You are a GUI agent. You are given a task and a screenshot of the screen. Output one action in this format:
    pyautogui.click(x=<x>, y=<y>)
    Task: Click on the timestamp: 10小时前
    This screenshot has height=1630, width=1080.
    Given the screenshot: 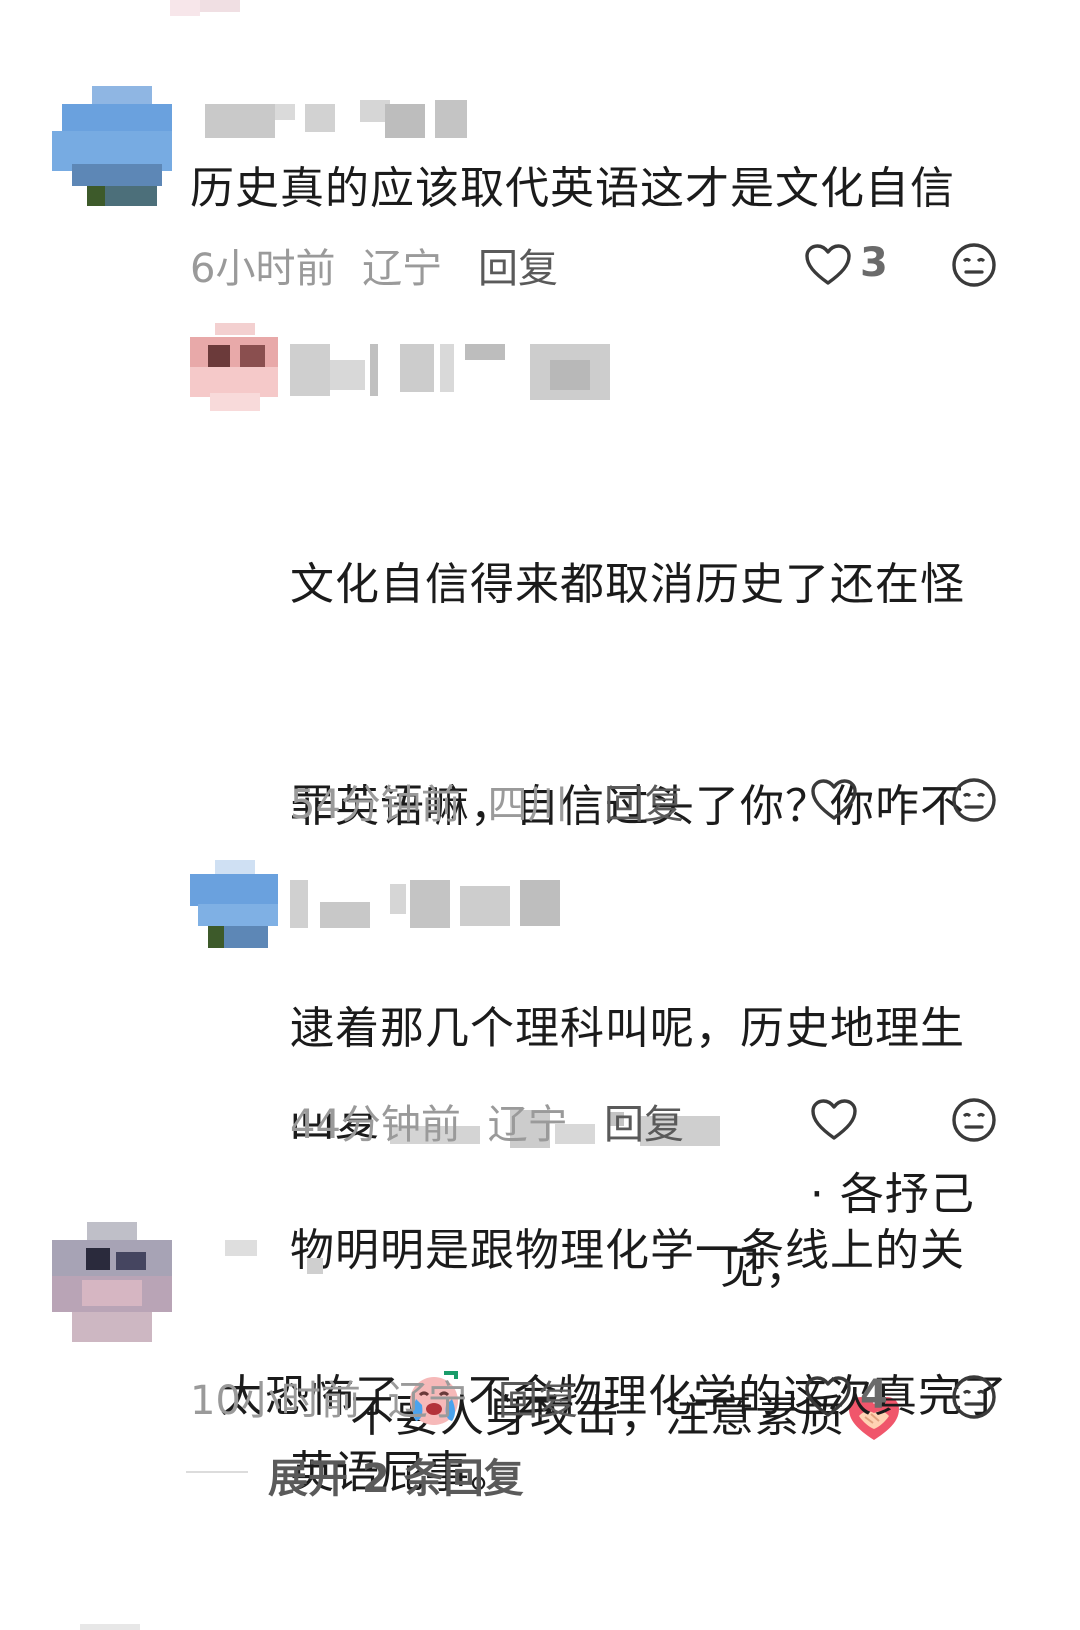 What is the action you would take?
    pyautogui.click(x=275, y=1401)
    